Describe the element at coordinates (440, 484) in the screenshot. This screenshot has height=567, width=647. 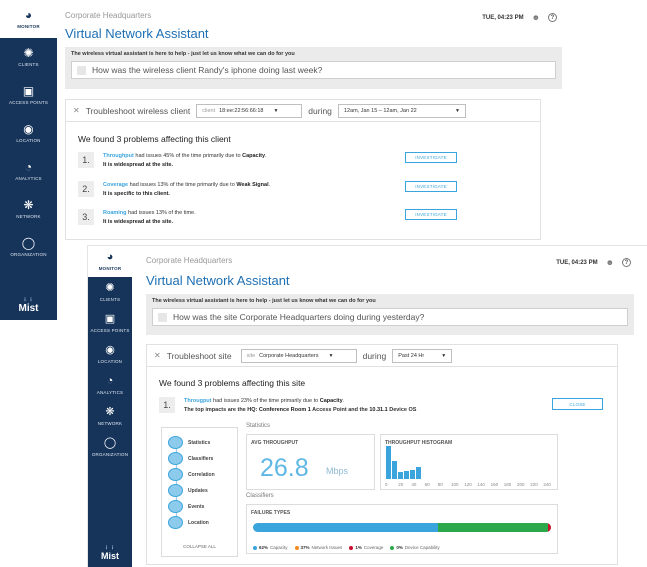
I see `histogram-tick: 80` at that location.